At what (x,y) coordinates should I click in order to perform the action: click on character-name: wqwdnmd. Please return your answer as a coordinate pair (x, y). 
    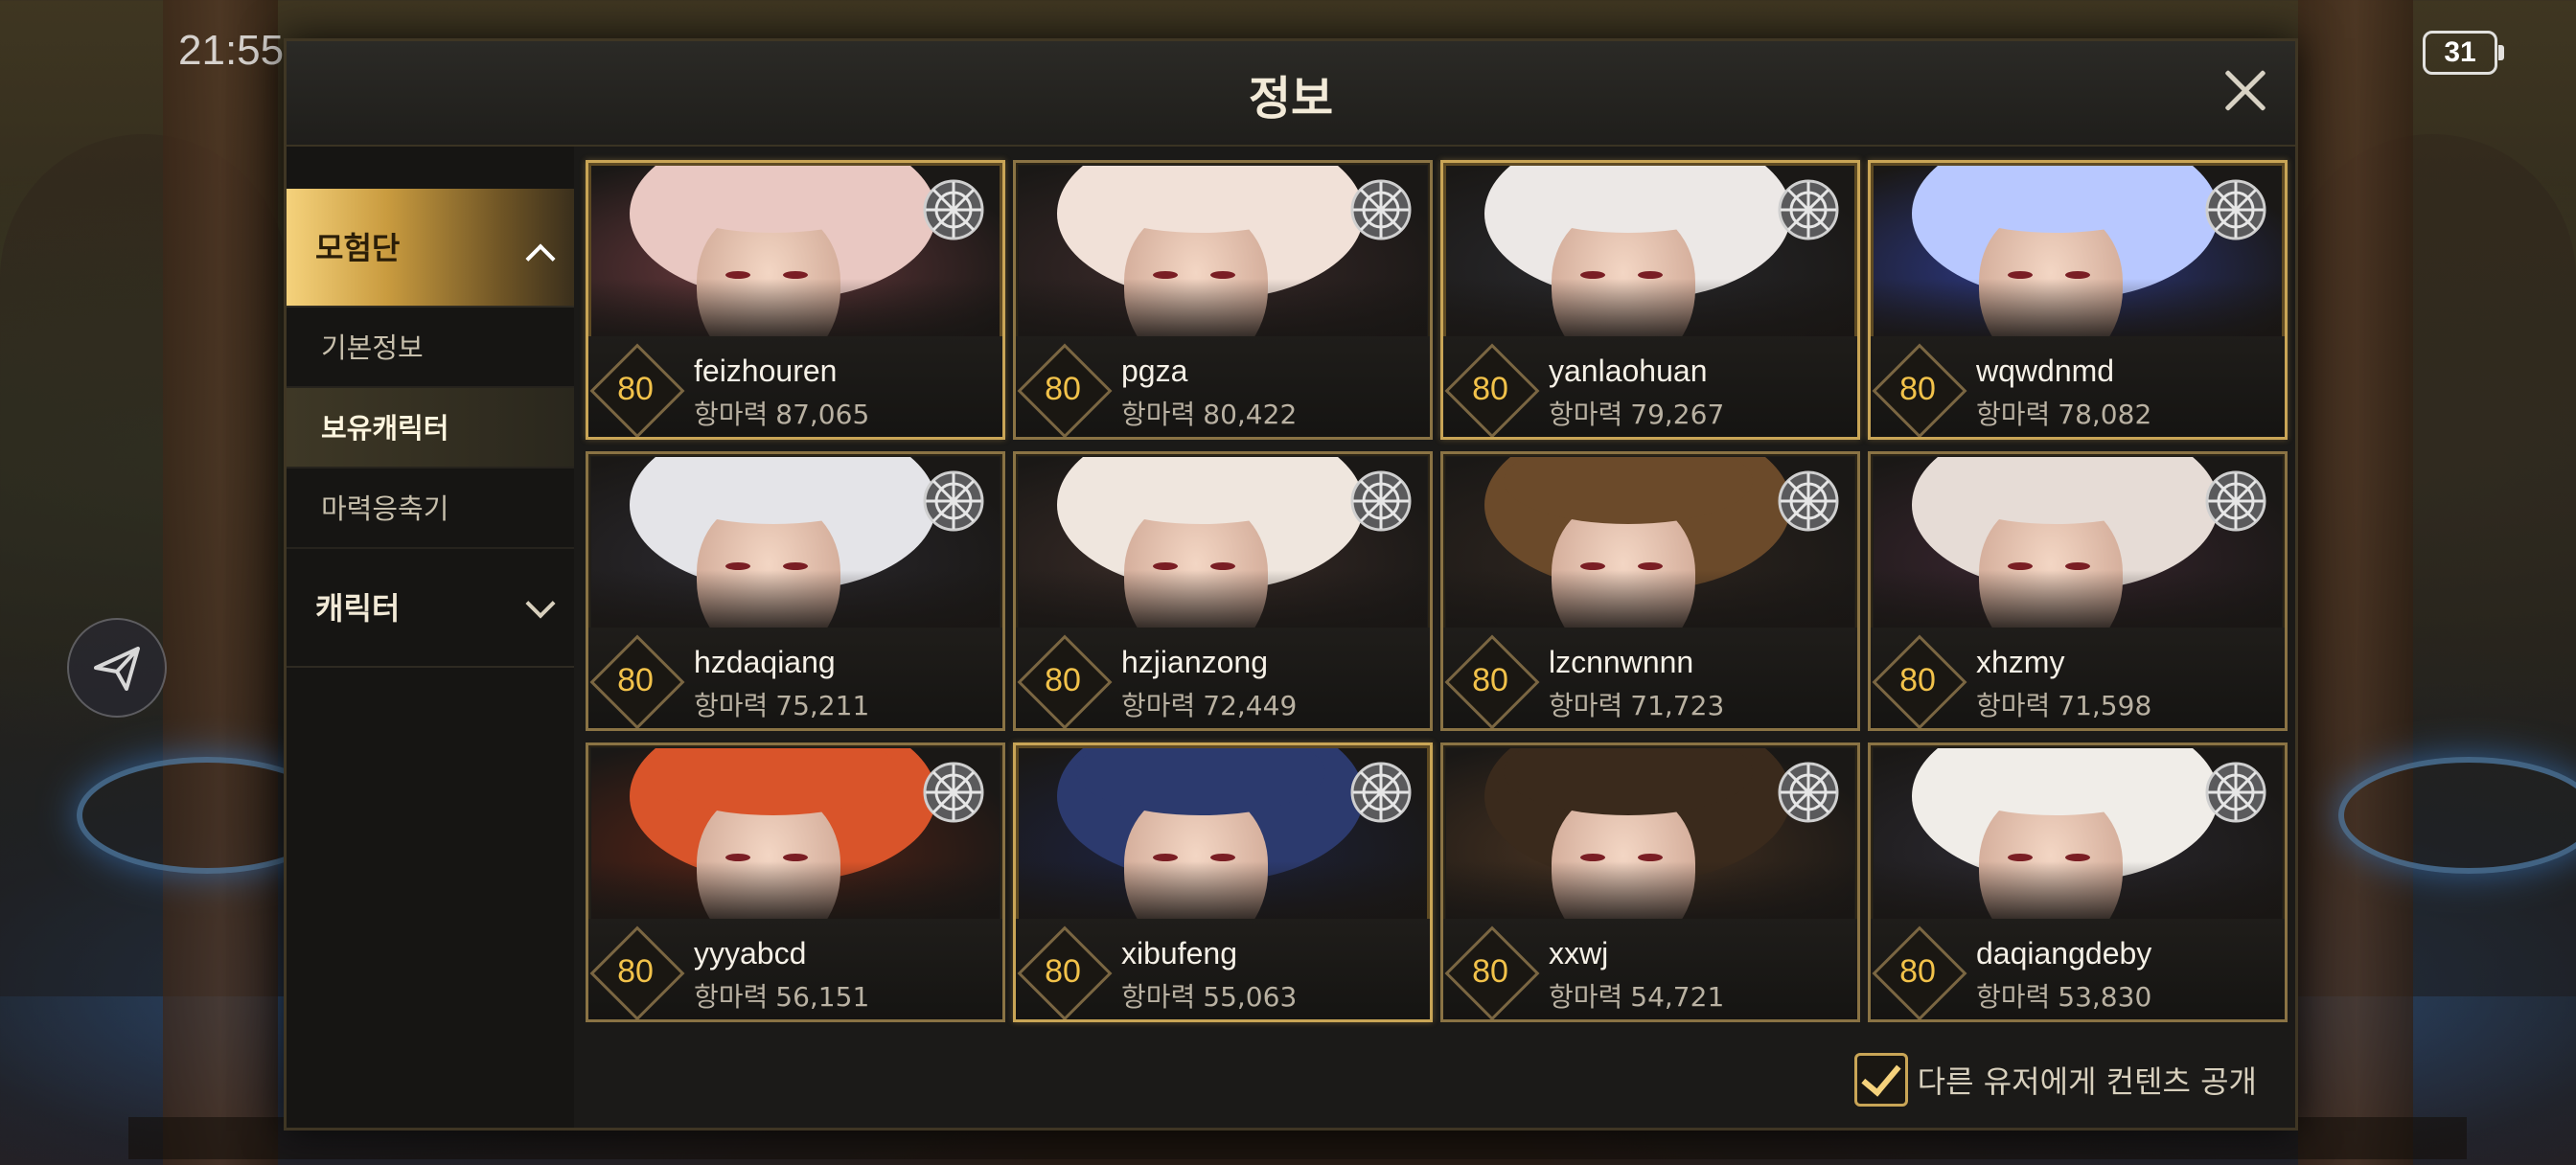
    Looking at the image, I should click on (2045, 371).